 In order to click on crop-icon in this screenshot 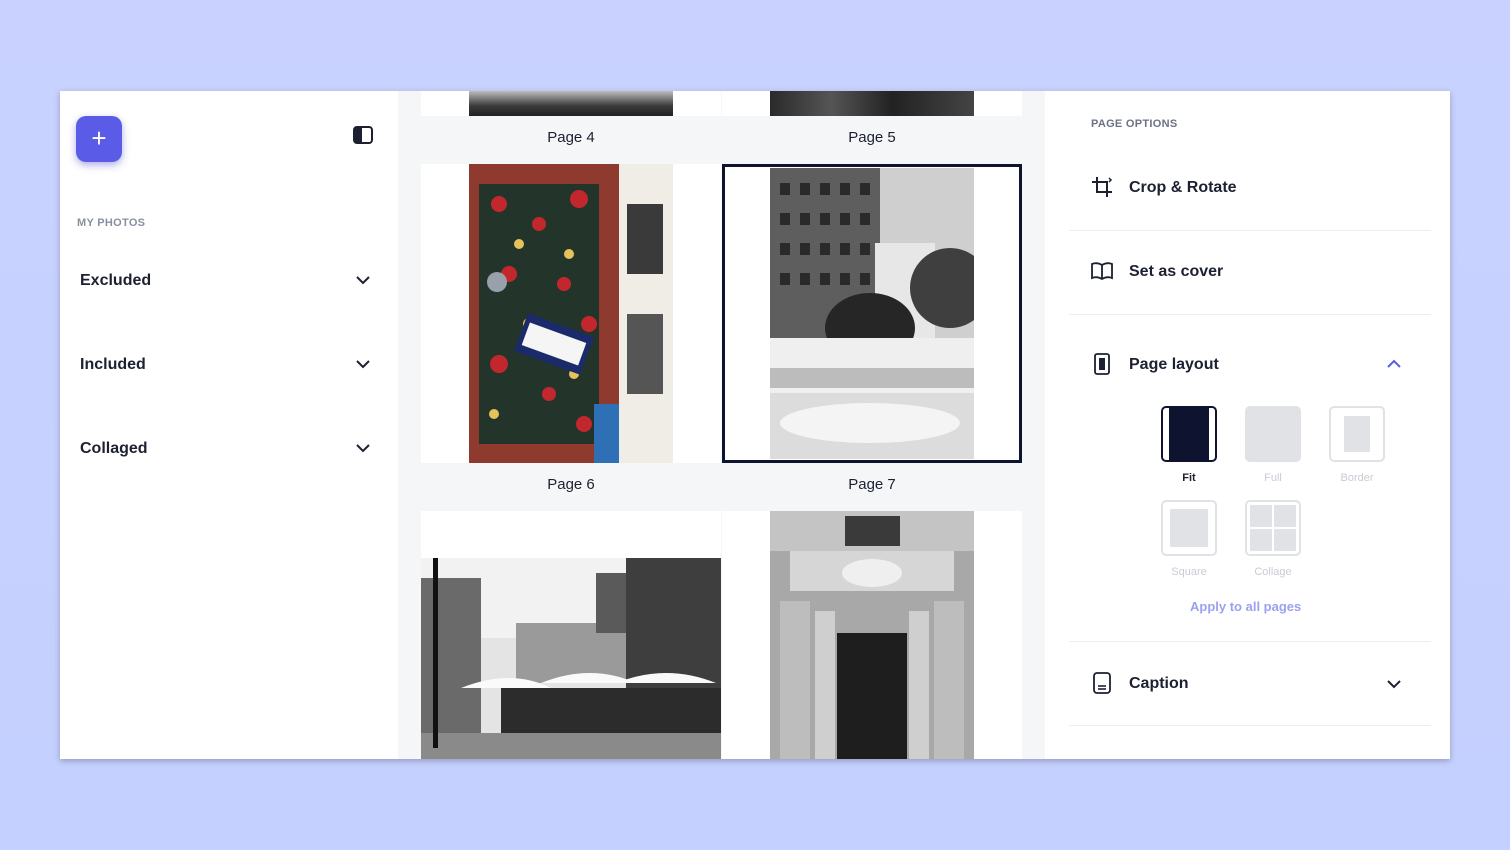, I will do `click(1102, 187)`.